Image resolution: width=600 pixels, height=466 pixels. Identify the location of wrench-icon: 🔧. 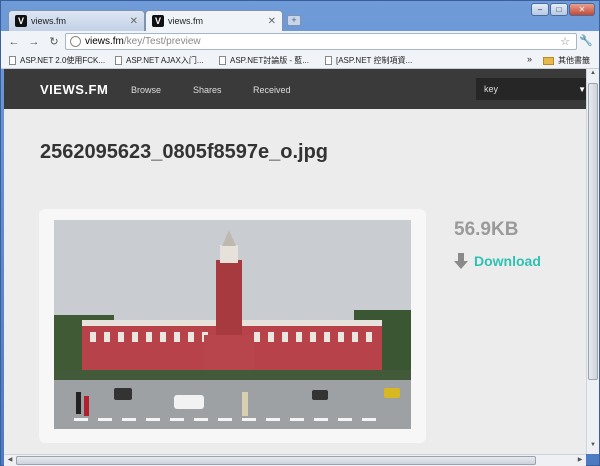
(586, 40).